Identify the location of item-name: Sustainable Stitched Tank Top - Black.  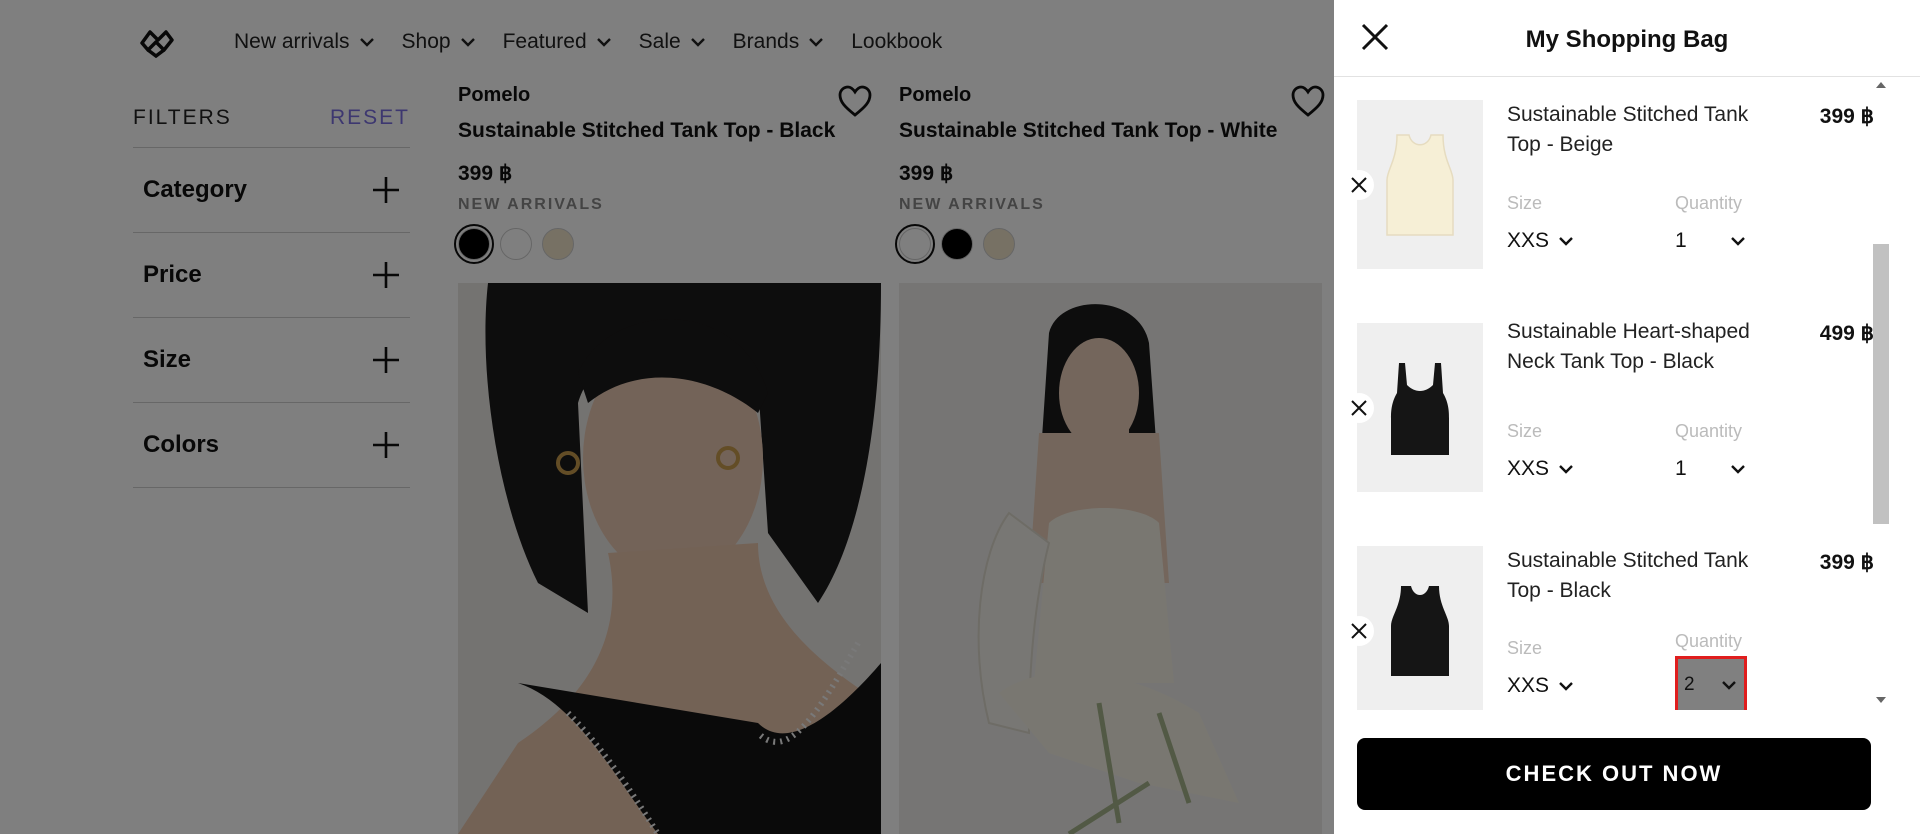
(1629, 576).